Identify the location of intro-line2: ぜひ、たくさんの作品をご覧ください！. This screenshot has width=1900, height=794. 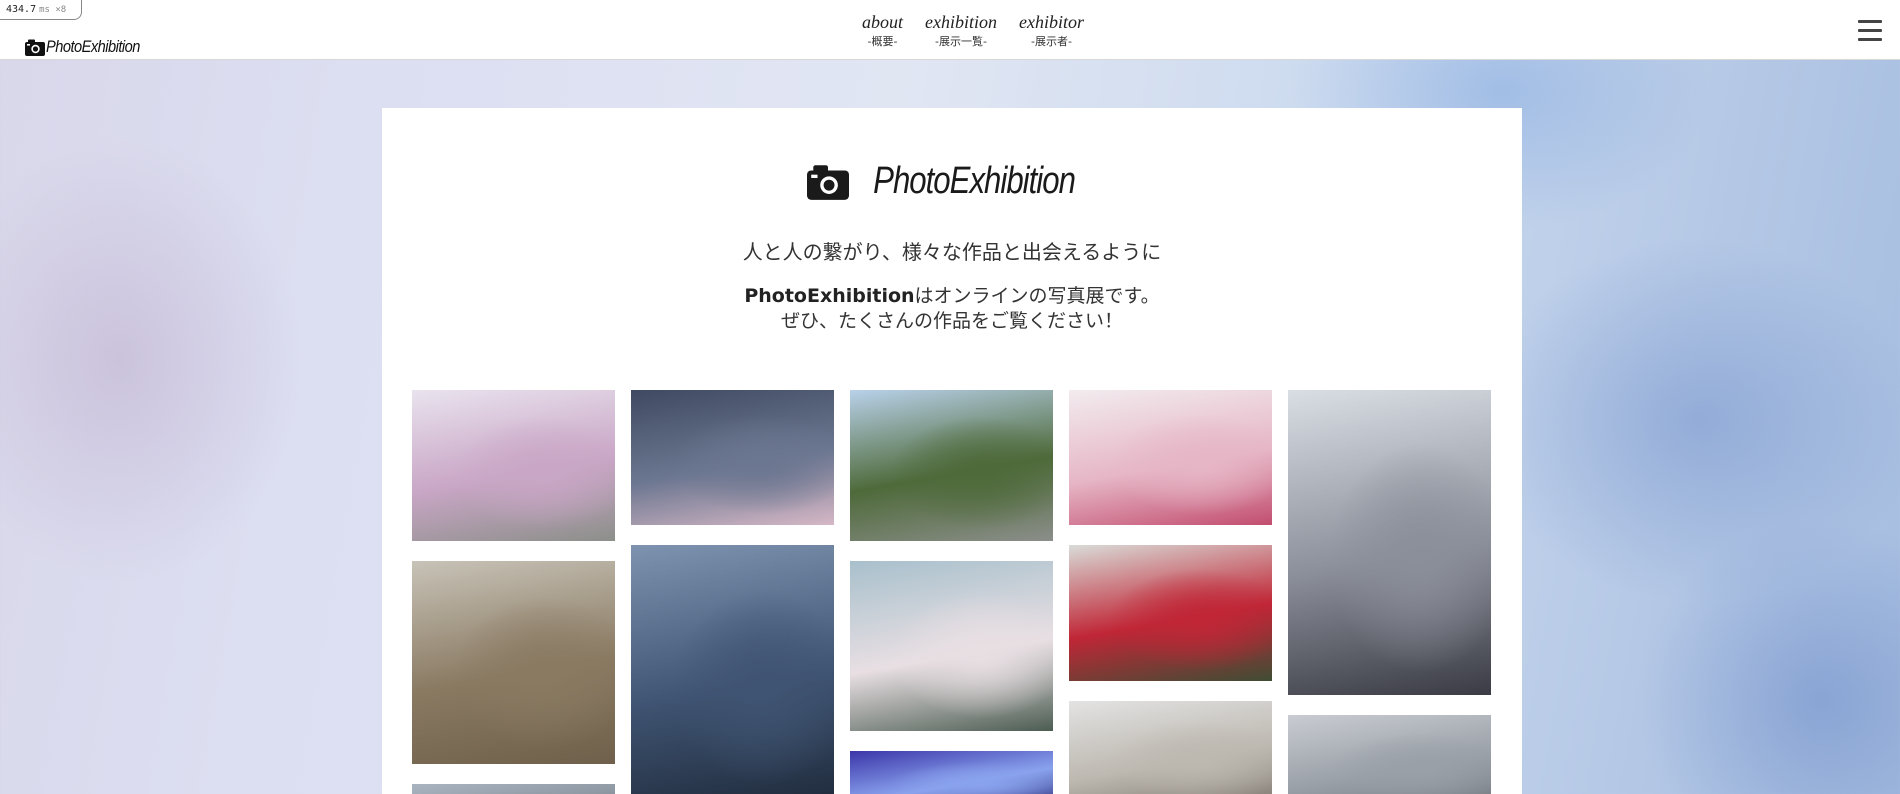
(951, 321).